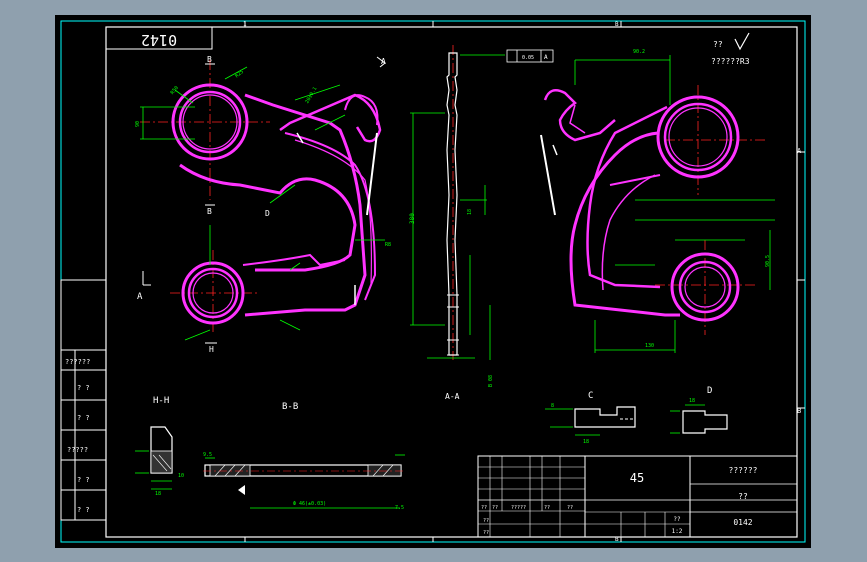 This screenshot has height=562, width=867. Describe the element at coordinates (77, 362) in the screenshot. I see `left-cell-1: ??????` at that location.